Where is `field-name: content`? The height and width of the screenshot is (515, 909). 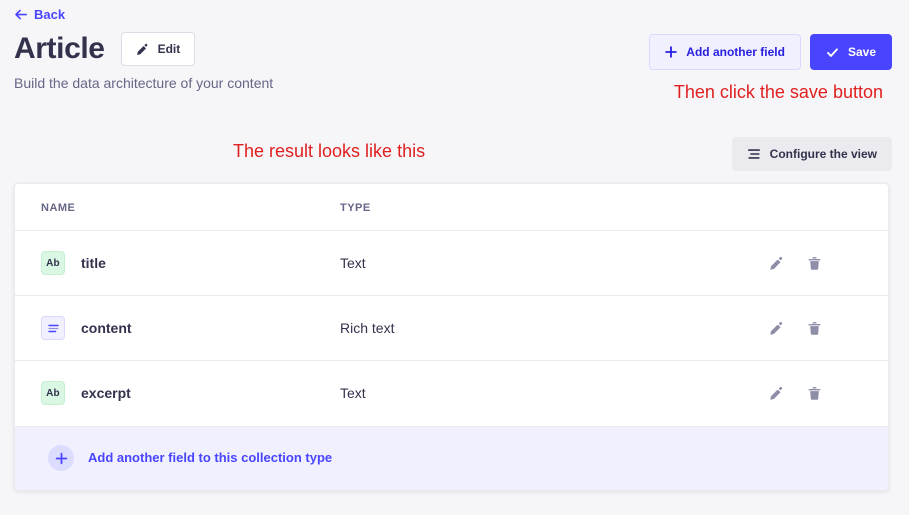
field-name: content is located at coordinates (106, 327).